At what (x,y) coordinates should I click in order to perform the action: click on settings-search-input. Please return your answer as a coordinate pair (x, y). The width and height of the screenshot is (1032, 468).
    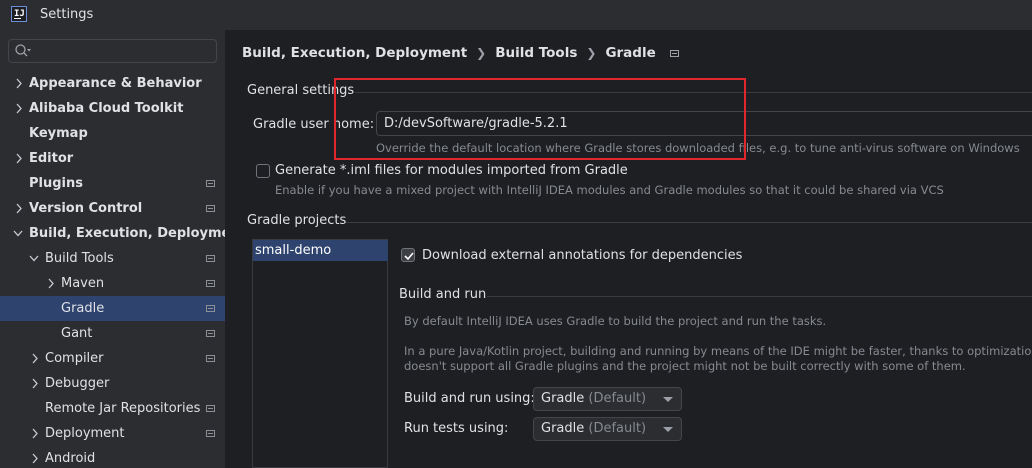
    Looking at the image, I should click on (112, 51).